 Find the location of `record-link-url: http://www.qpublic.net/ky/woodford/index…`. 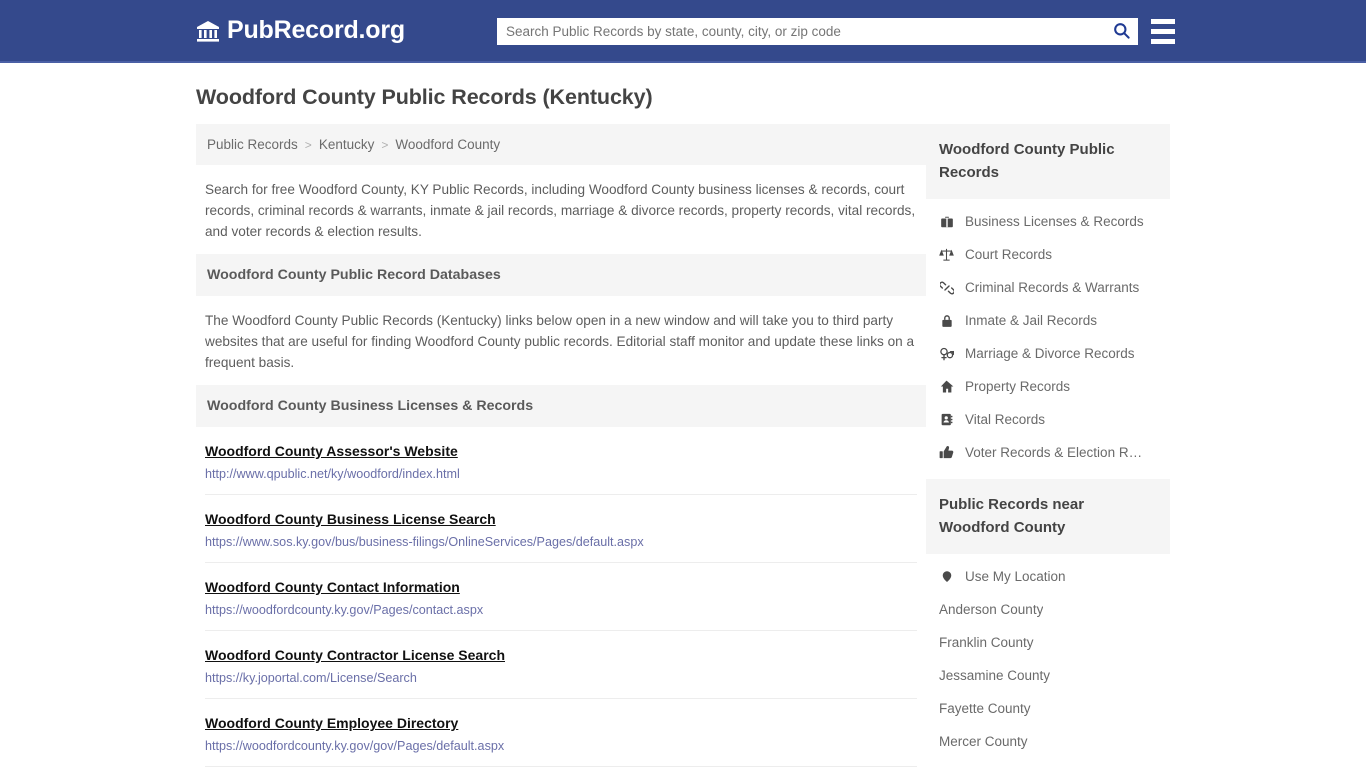

record-link-url: http://www.qpublic.net/ky/woodford/index… is located at coordinates (561, 474).